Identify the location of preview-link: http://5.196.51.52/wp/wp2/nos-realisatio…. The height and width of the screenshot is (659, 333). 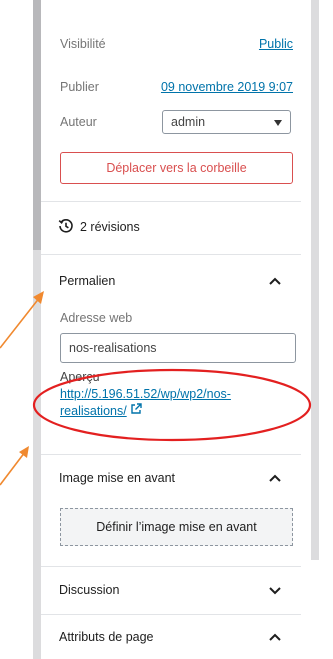
(170, 403).